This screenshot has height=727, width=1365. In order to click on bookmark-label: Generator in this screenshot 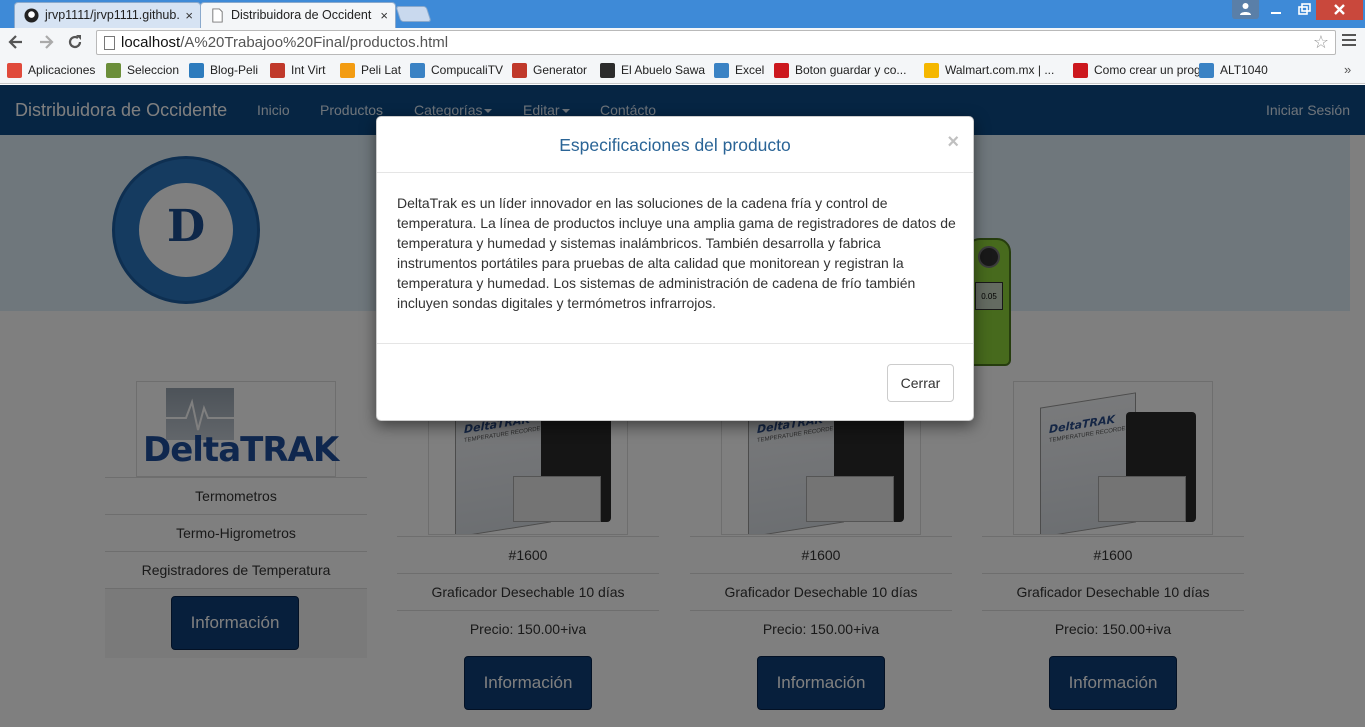, I will do `click(560, 70)`.